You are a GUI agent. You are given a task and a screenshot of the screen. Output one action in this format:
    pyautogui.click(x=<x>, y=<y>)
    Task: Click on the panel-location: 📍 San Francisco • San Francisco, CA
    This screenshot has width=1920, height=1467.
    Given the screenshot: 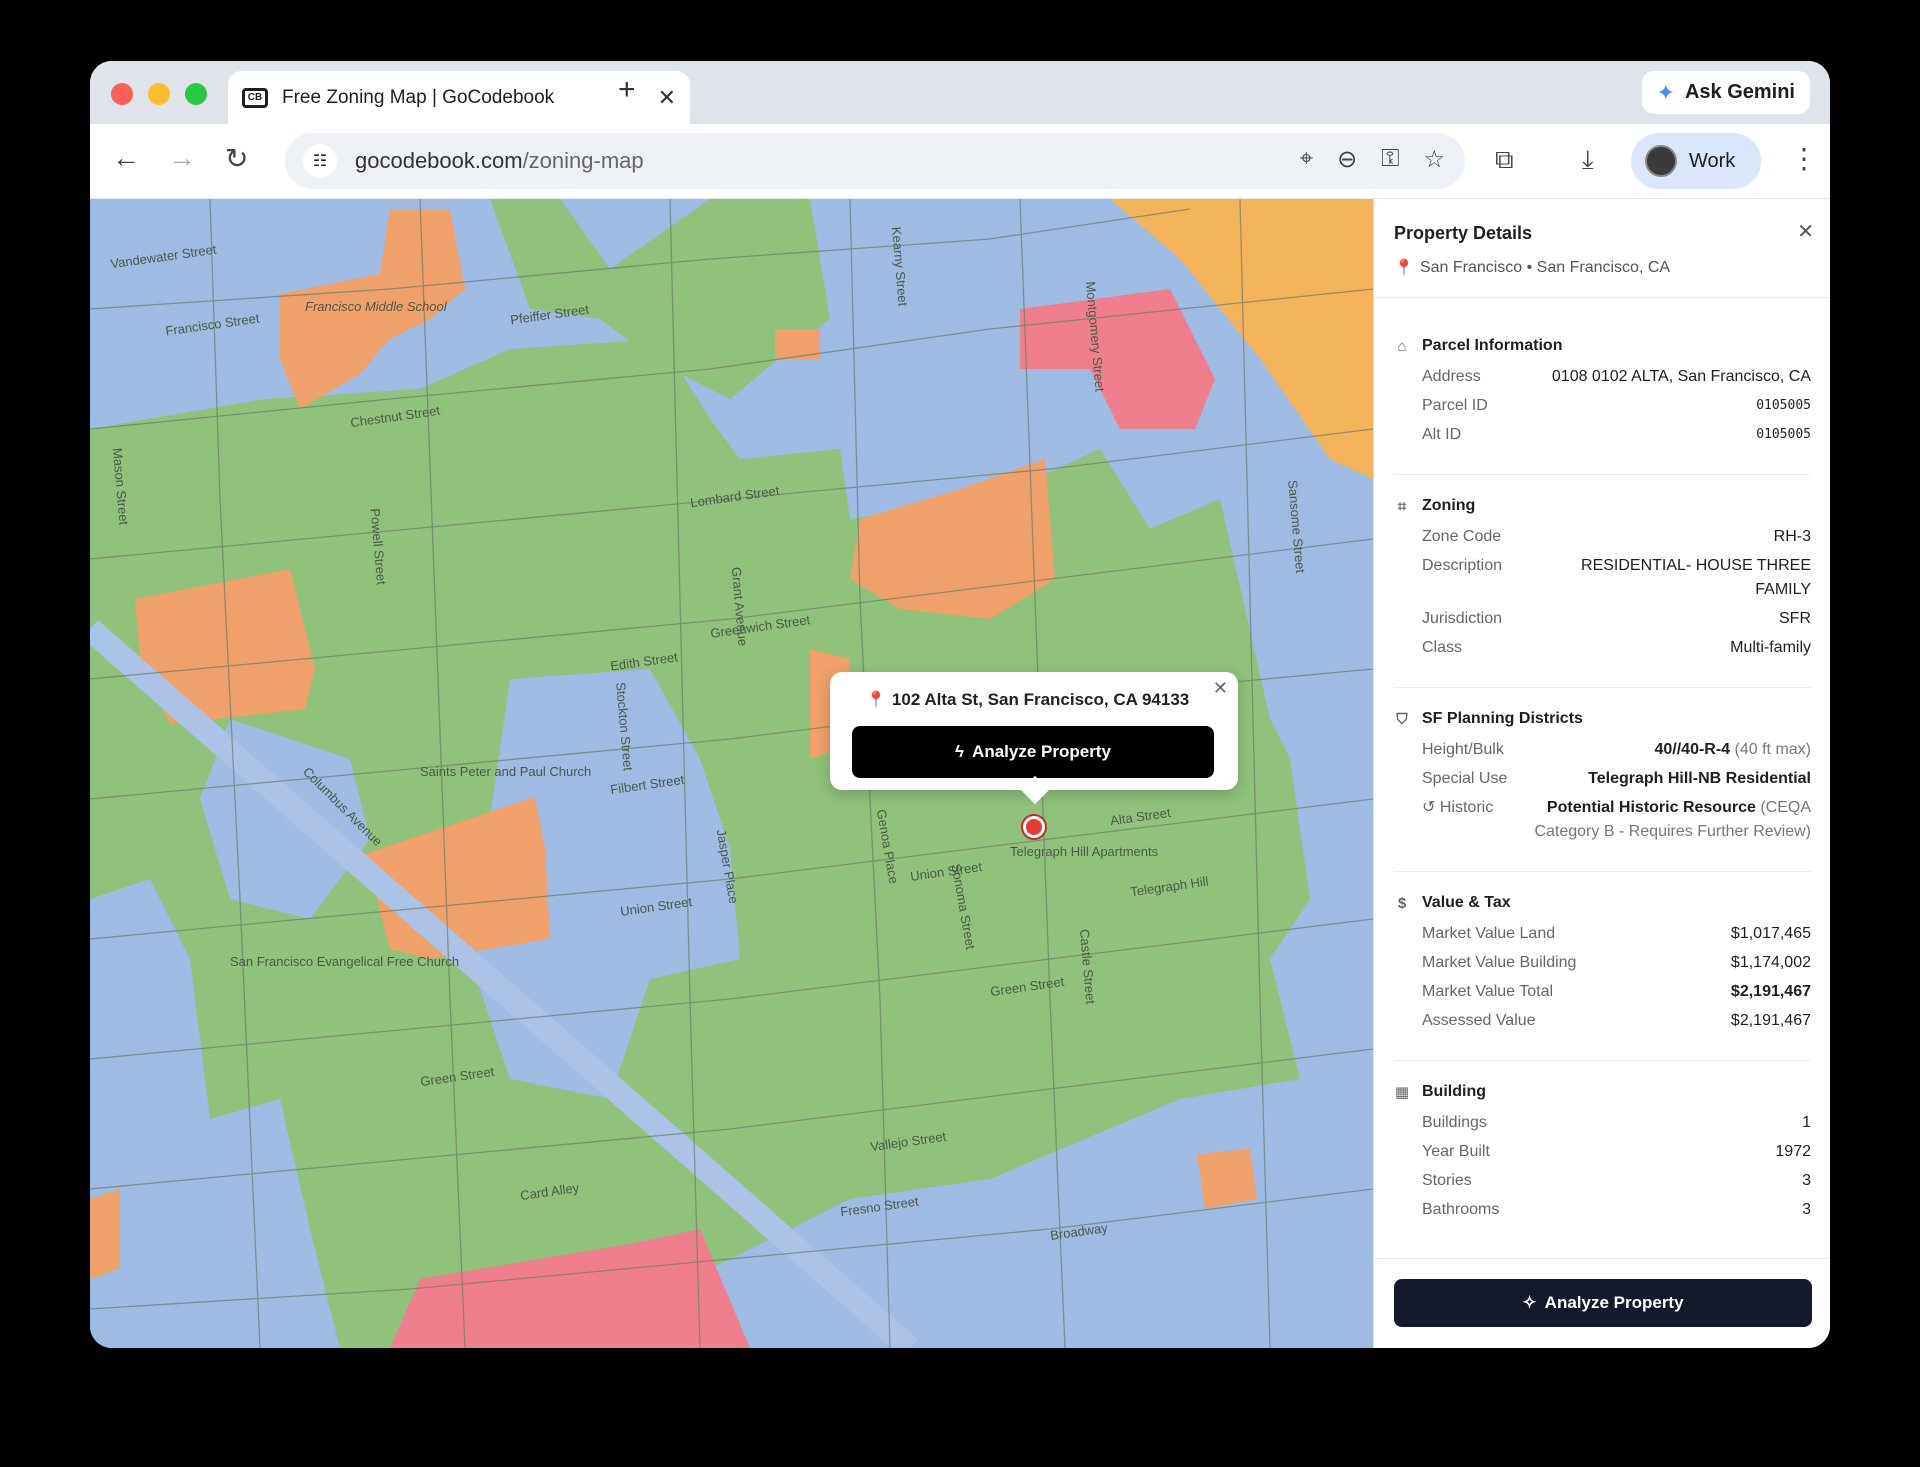 What is the action you would take?
    pyautogui.click(x=1604, y=268)
    